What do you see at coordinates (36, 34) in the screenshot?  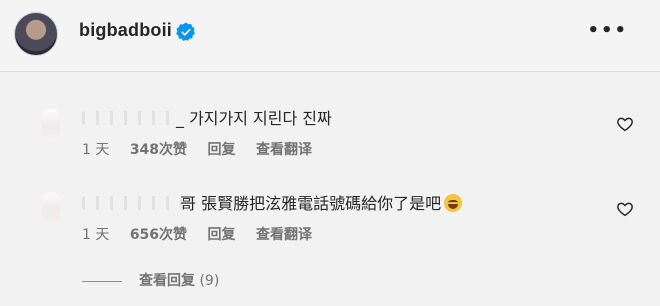 I see `avatar` at bounding box center [36, 34].